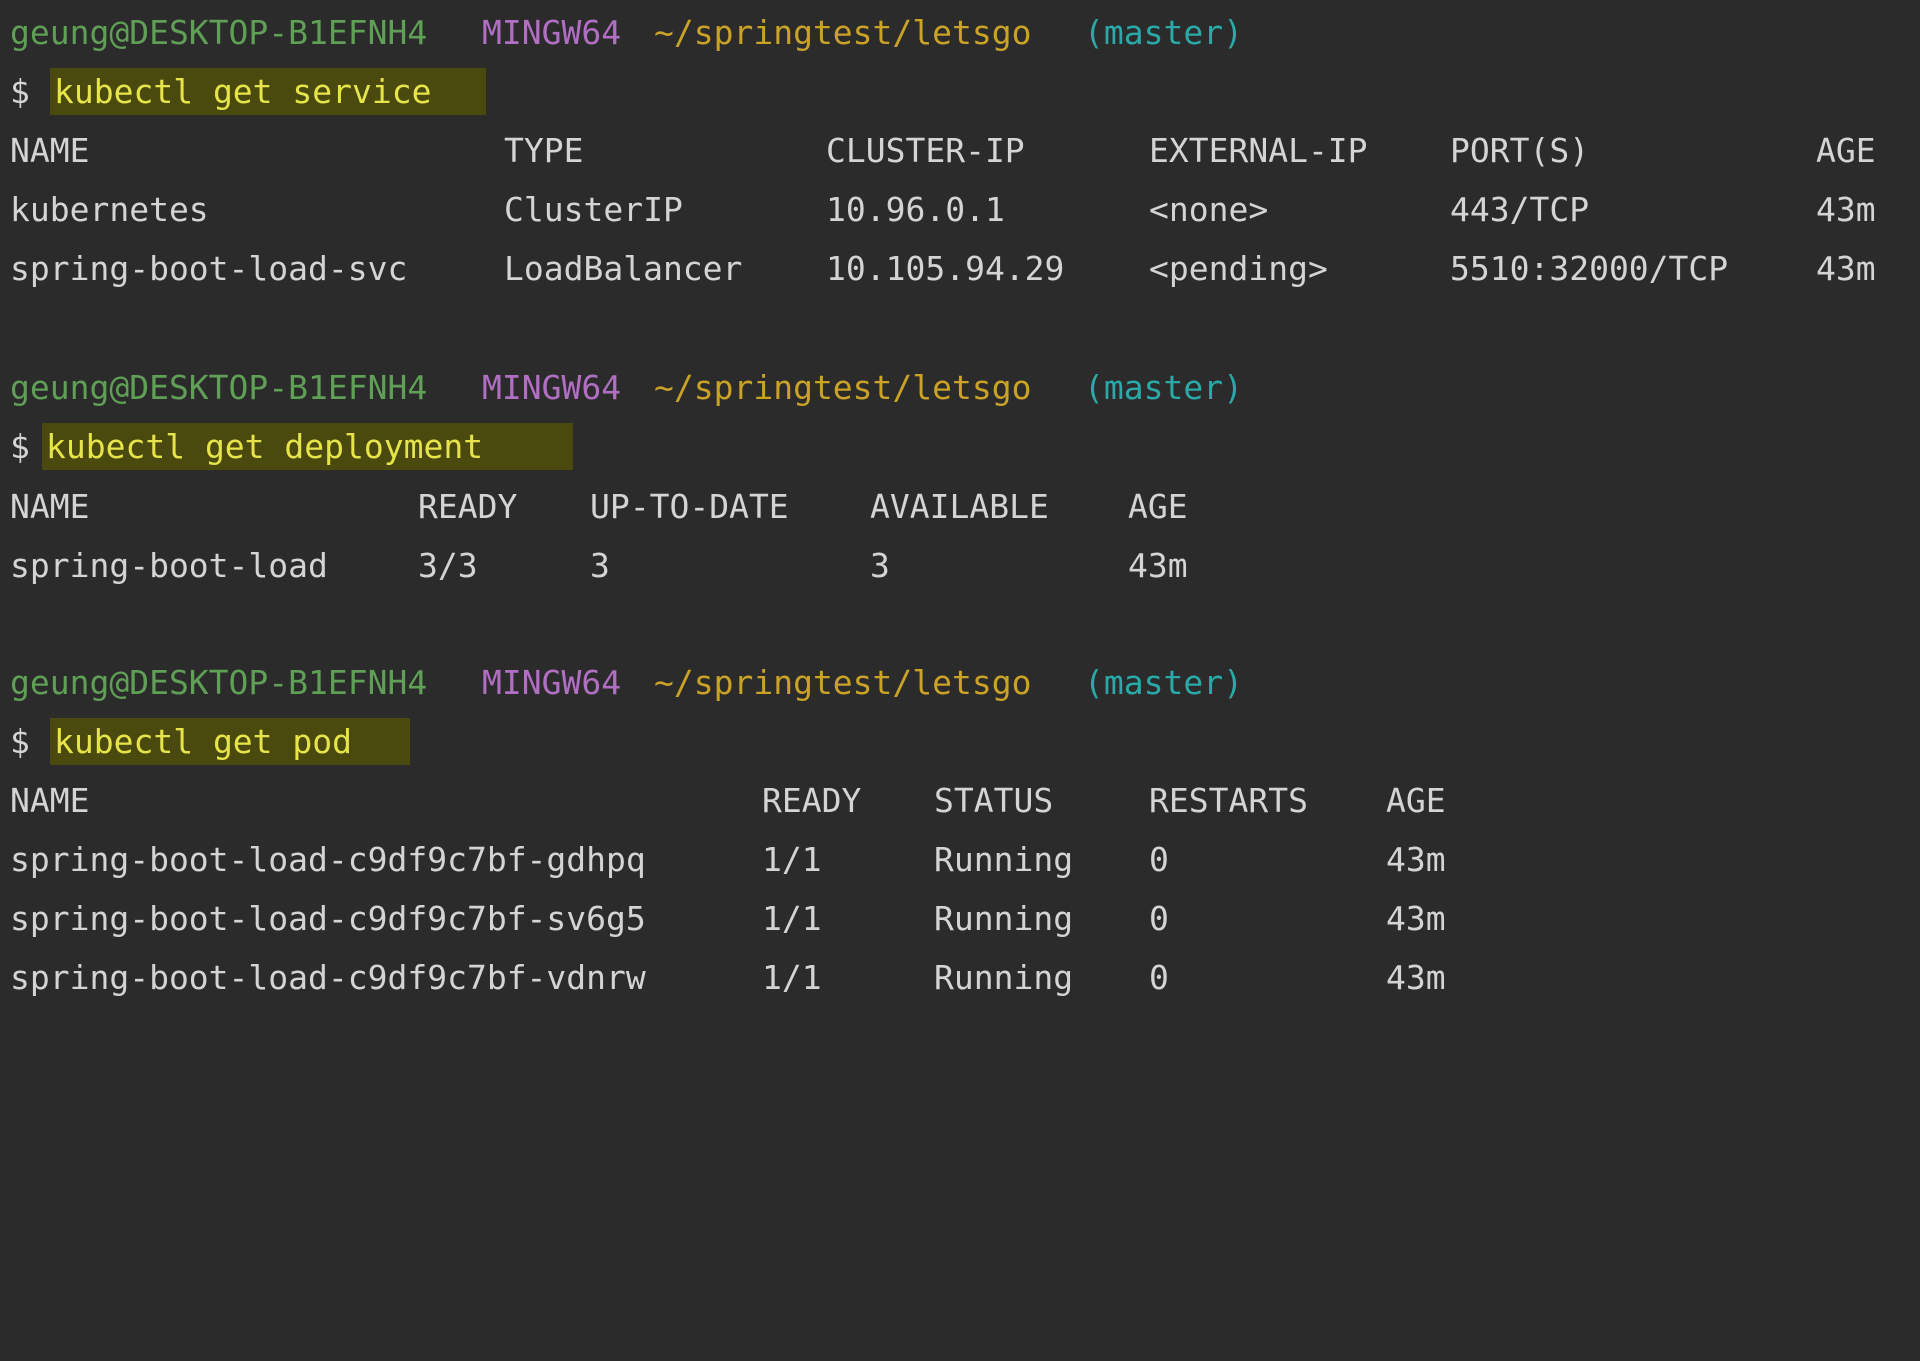  I want to click on table-row: spring-boot-load 3/3 3 3 43m, so click(599, 565).